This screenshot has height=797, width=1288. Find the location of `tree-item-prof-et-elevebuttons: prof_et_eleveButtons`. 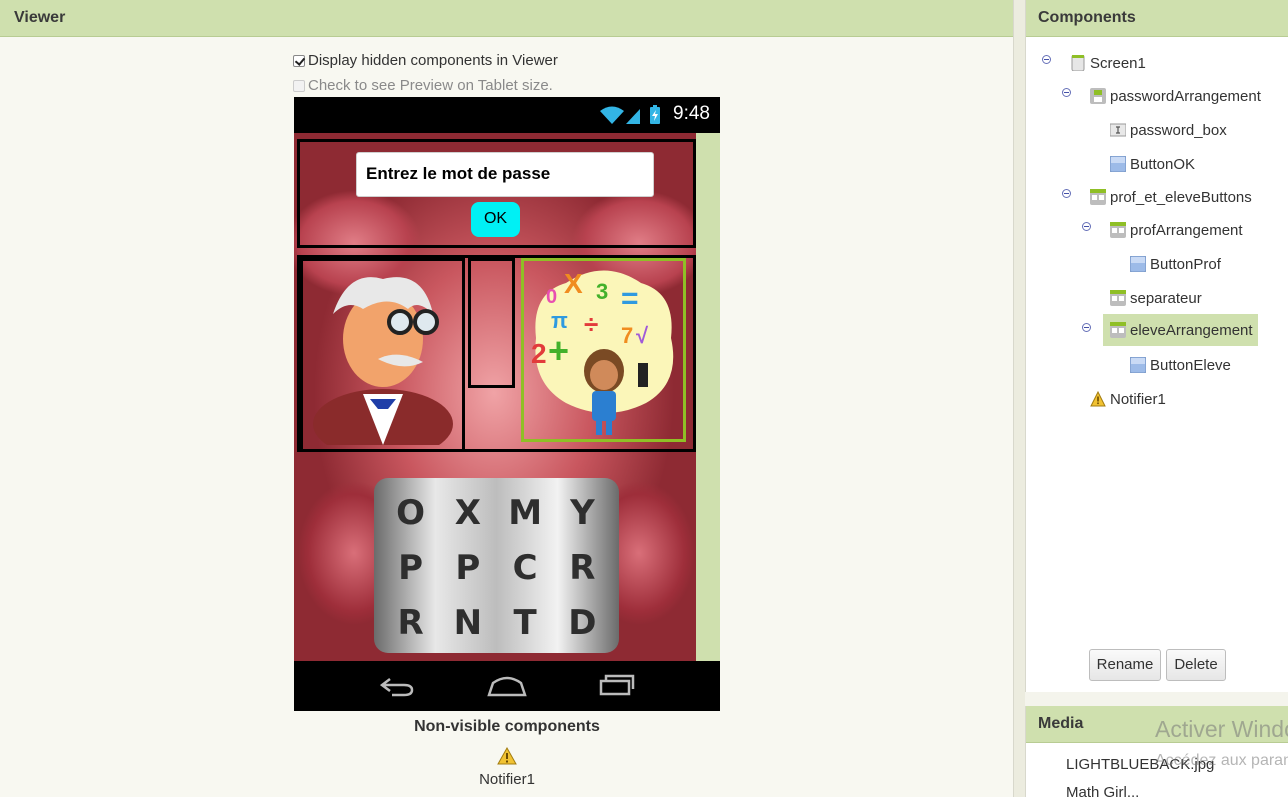

tree-item-prof-et-elevebuttons: prof_et_eleveButtons is located at coordinates (1171, 197).